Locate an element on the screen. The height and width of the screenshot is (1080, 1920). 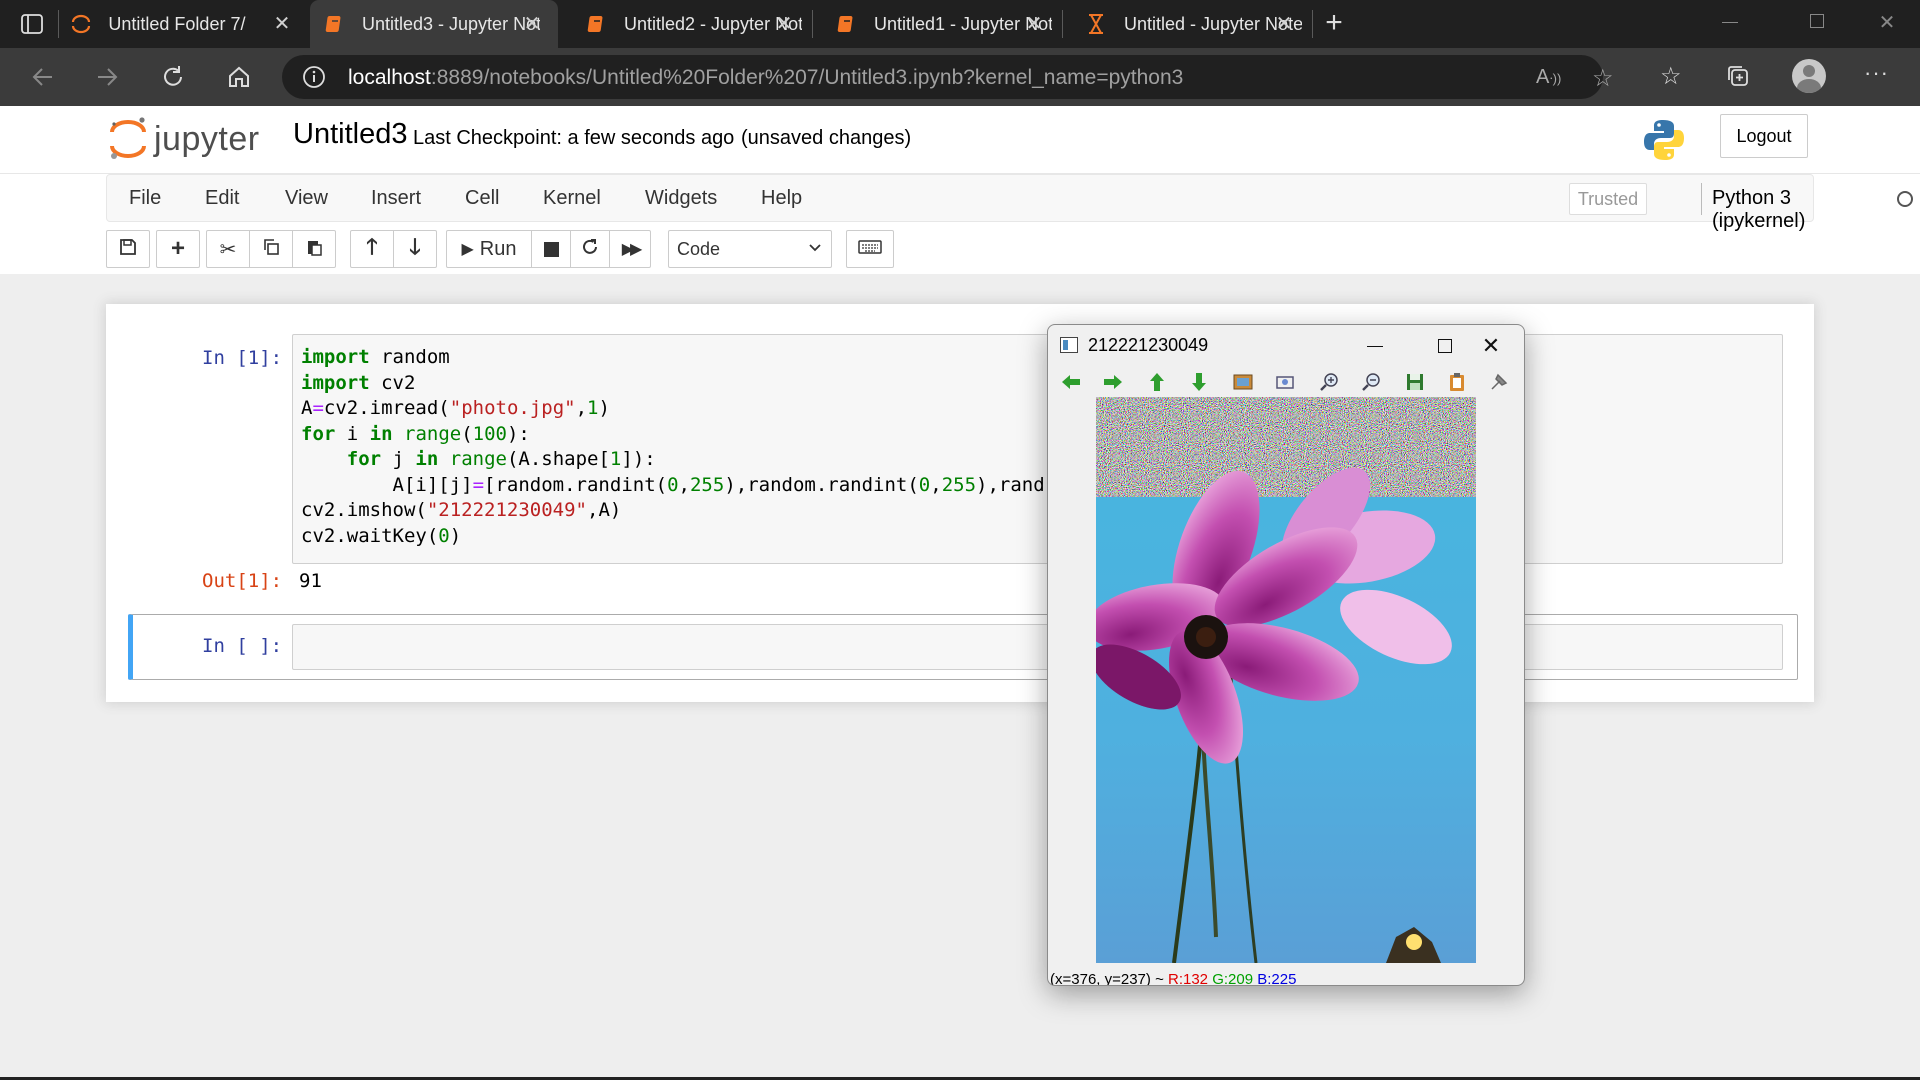
code-line: for j in range(A.shape[1]): is located at coordinates (501, 459).